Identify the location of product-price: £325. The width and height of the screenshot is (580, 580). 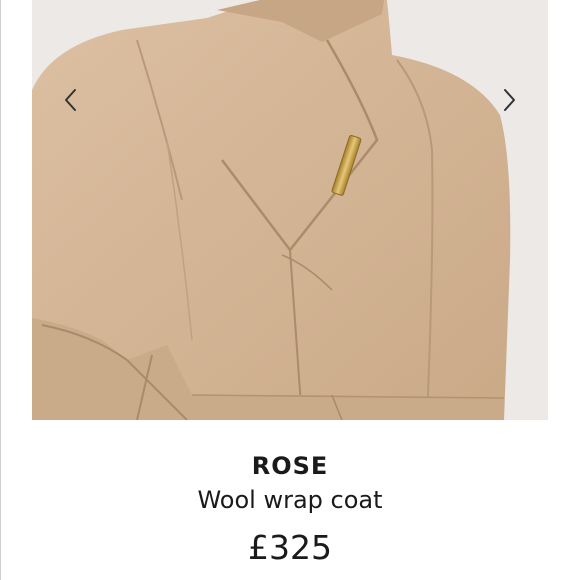
(290, 547).